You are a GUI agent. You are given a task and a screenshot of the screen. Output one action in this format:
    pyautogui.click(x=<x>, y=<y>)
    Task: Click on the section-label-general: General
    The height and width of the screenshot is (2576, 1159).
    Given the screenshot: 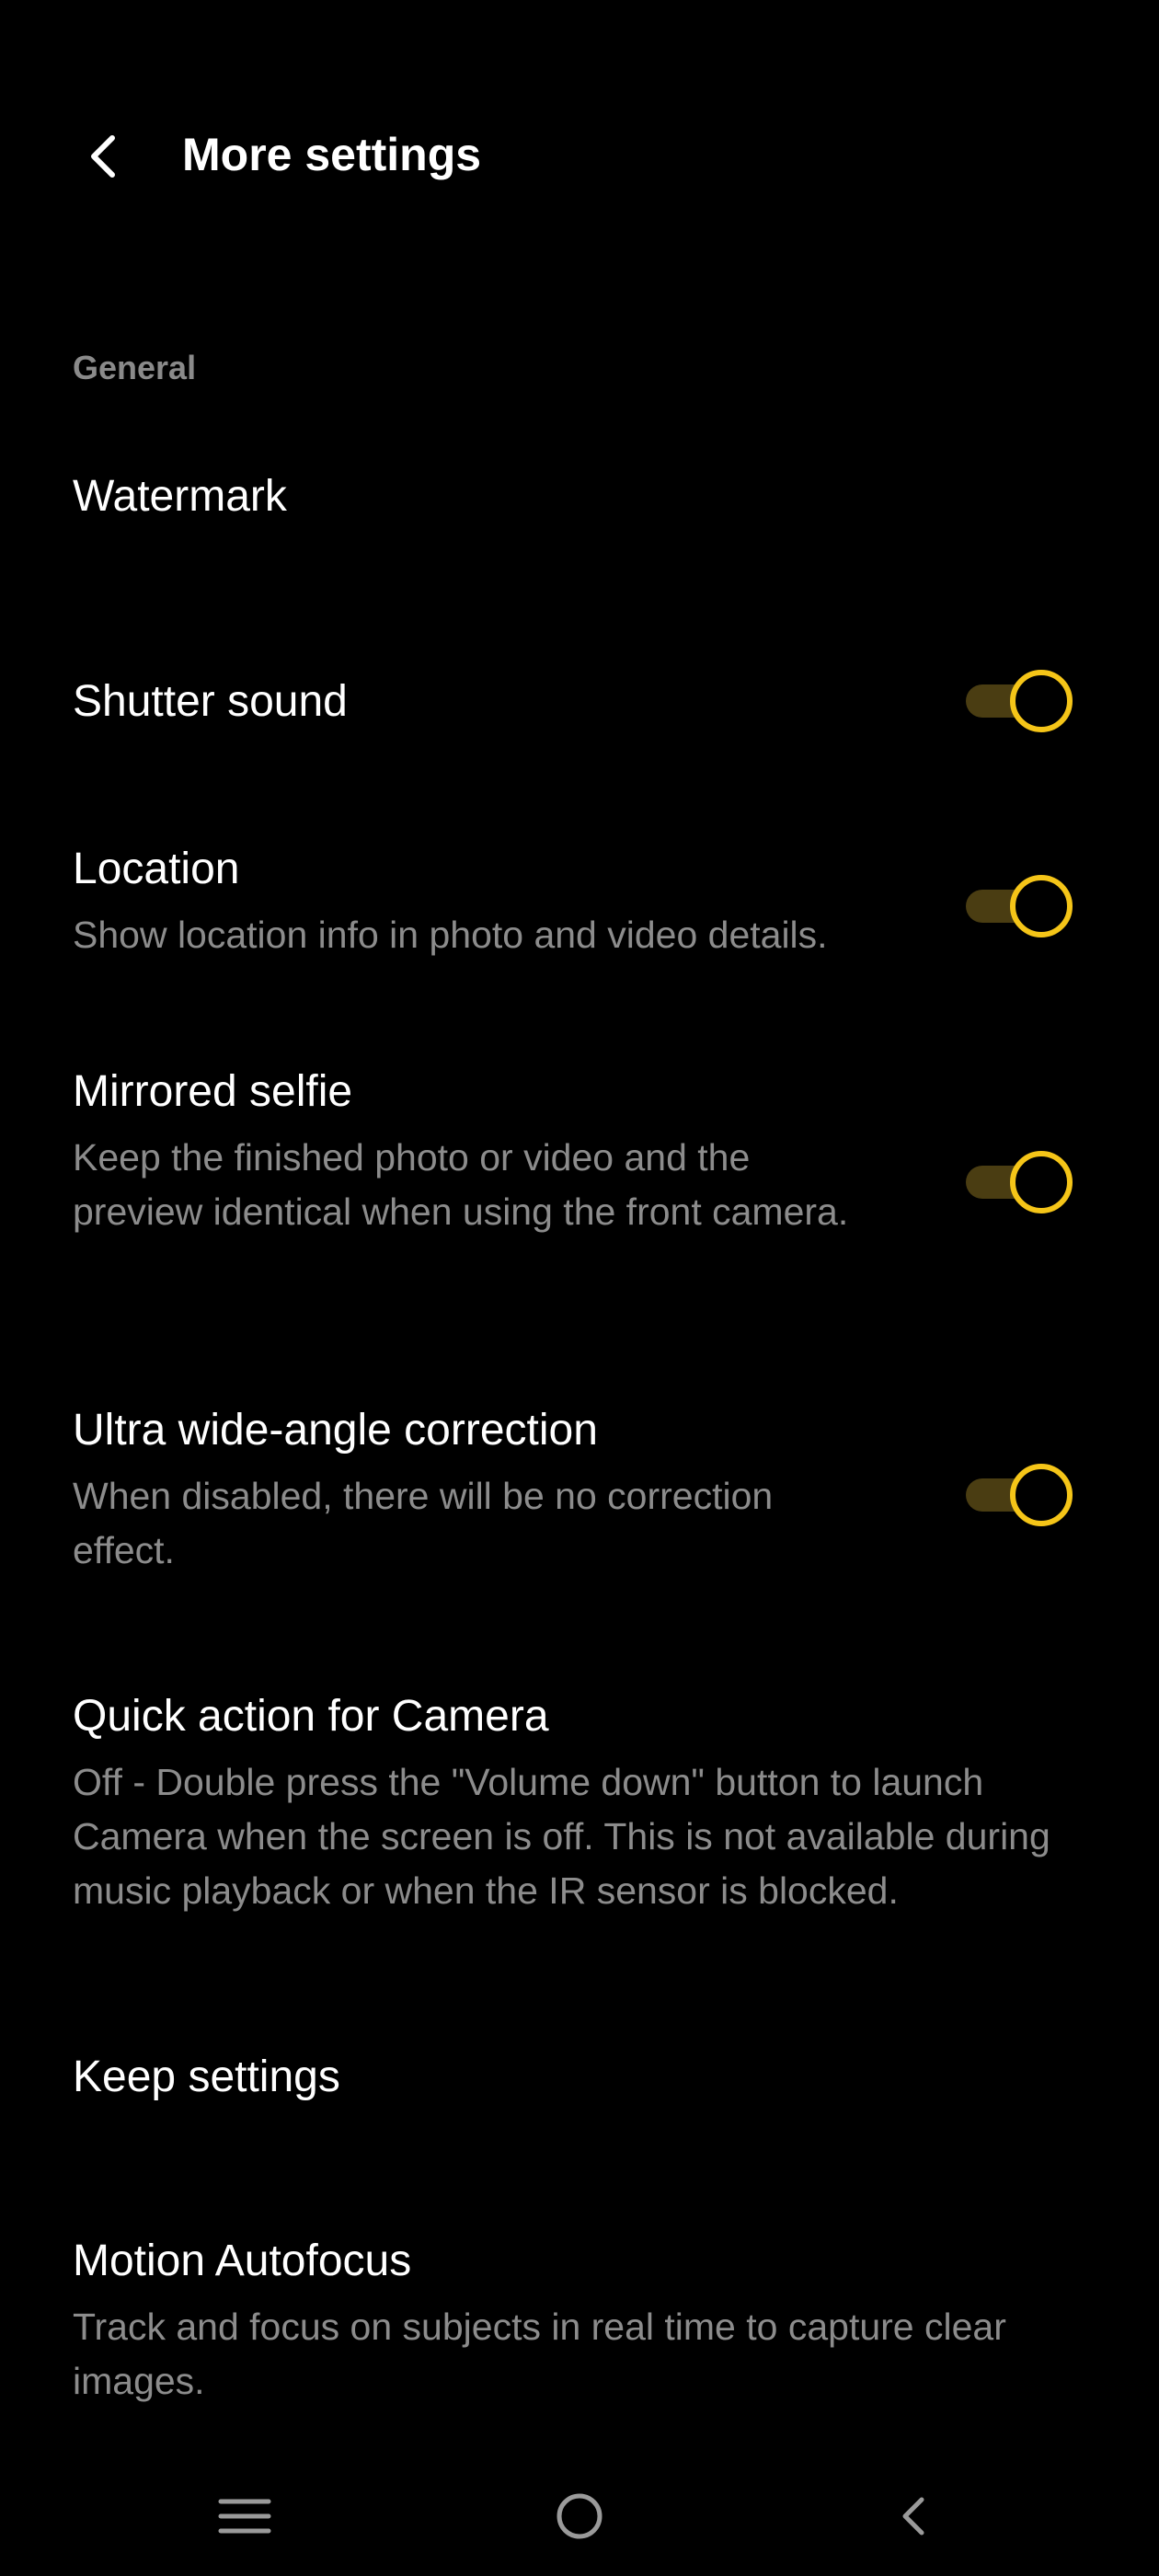 What is the action you would take?
    pyautogui.click(x=135, y=367)
    